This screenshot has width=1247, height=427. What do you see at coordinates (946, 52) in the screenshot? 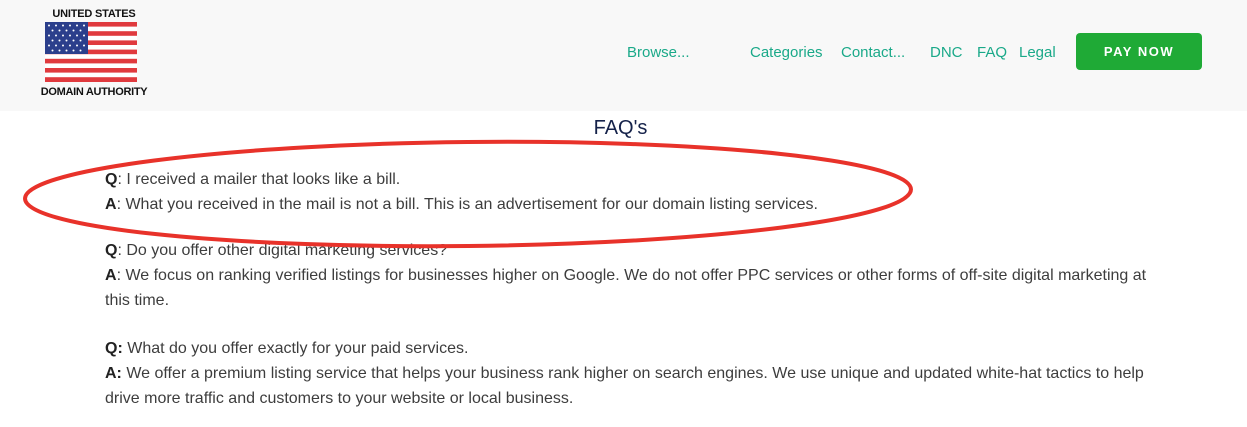
I see `nav-dnc: DNC` at bounding box center [946, 52].